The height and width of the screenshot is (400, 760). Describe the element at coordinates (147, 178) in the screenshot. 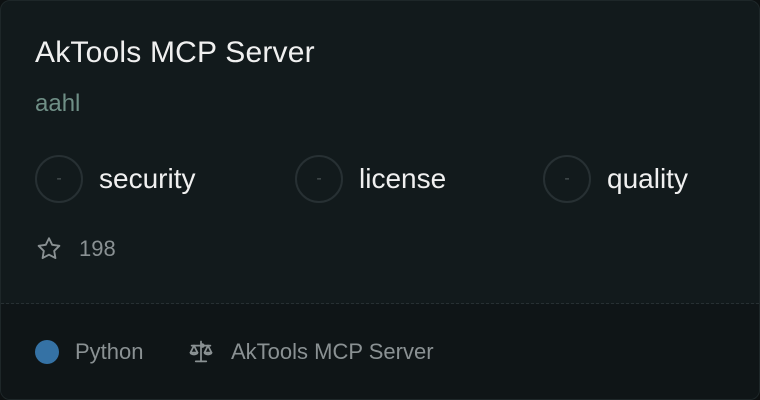

I see `security-label: security` at that location.